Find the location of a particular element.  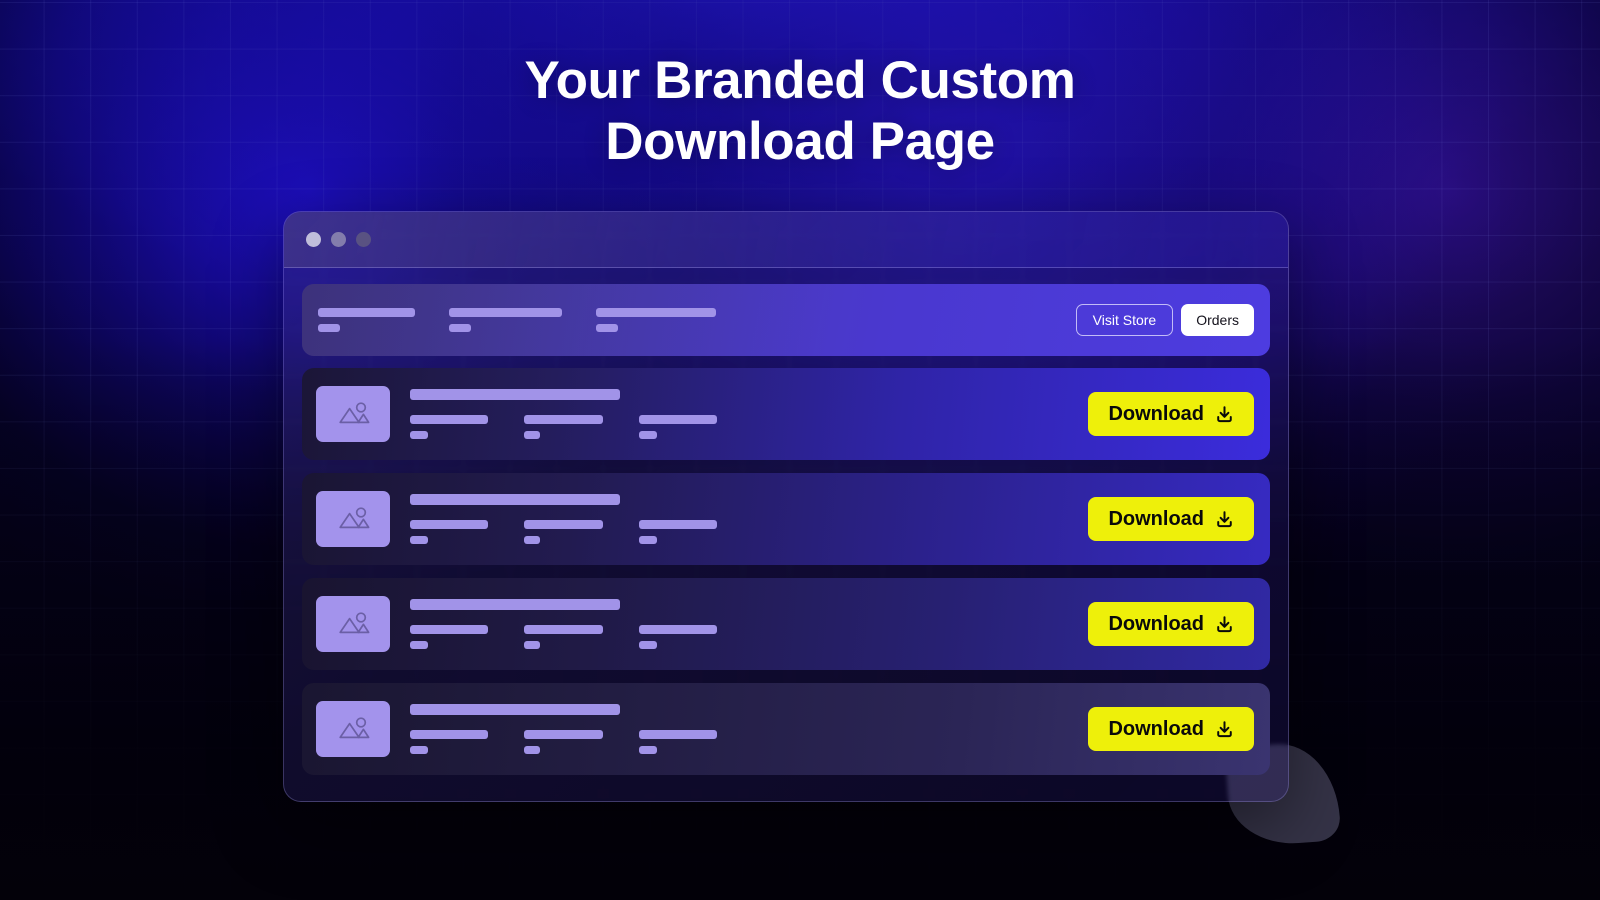

header-action-buttons: Visit Store Orders is located at coordinates (1164, 320).